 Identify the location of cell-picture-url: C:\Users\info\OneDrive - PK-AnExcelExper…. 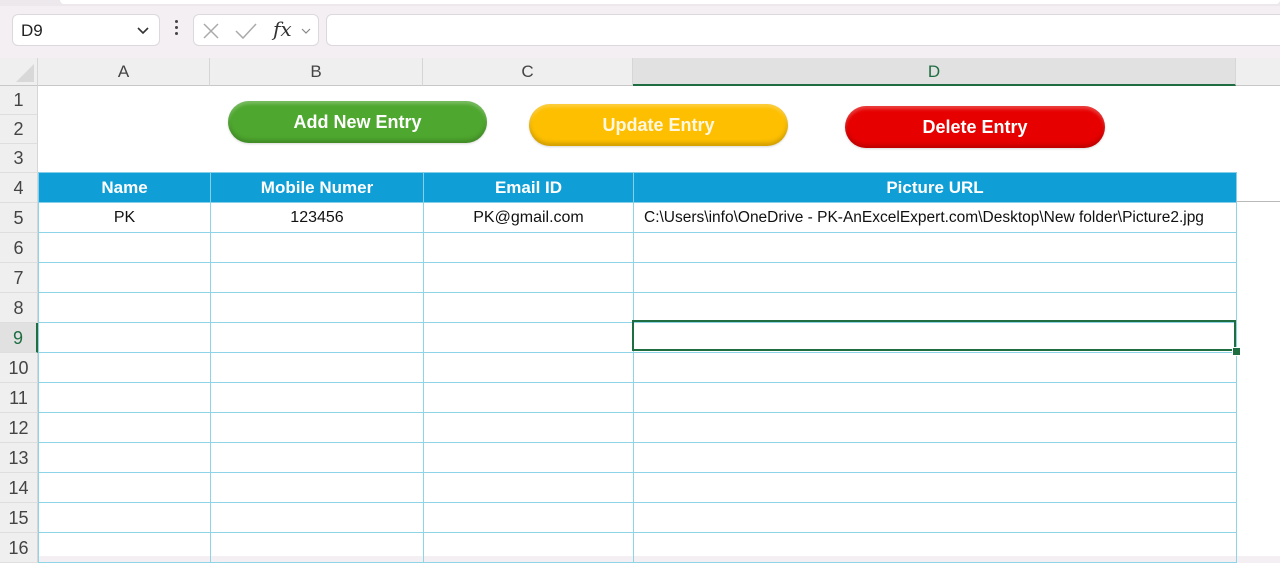
(935, 217).